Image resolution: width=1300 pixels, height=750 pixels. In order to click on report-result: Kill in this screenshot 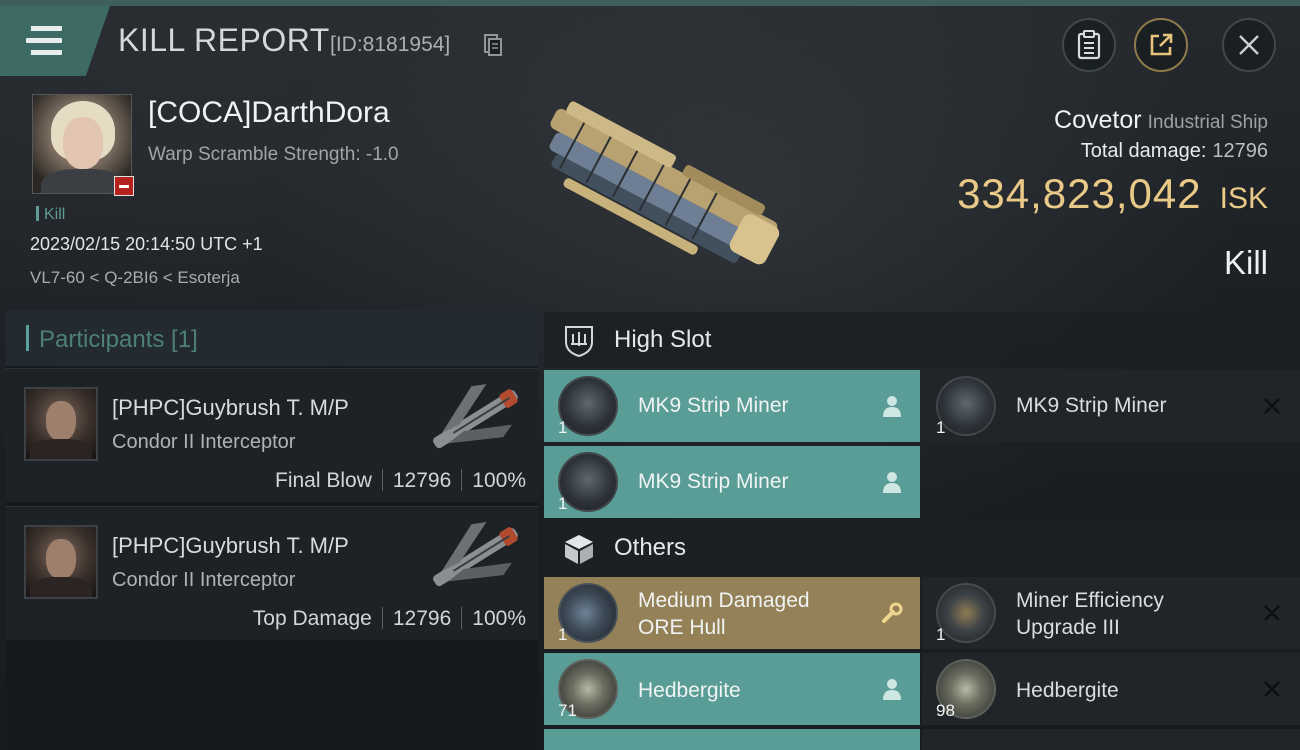, I will do `click(1245, 262)`.